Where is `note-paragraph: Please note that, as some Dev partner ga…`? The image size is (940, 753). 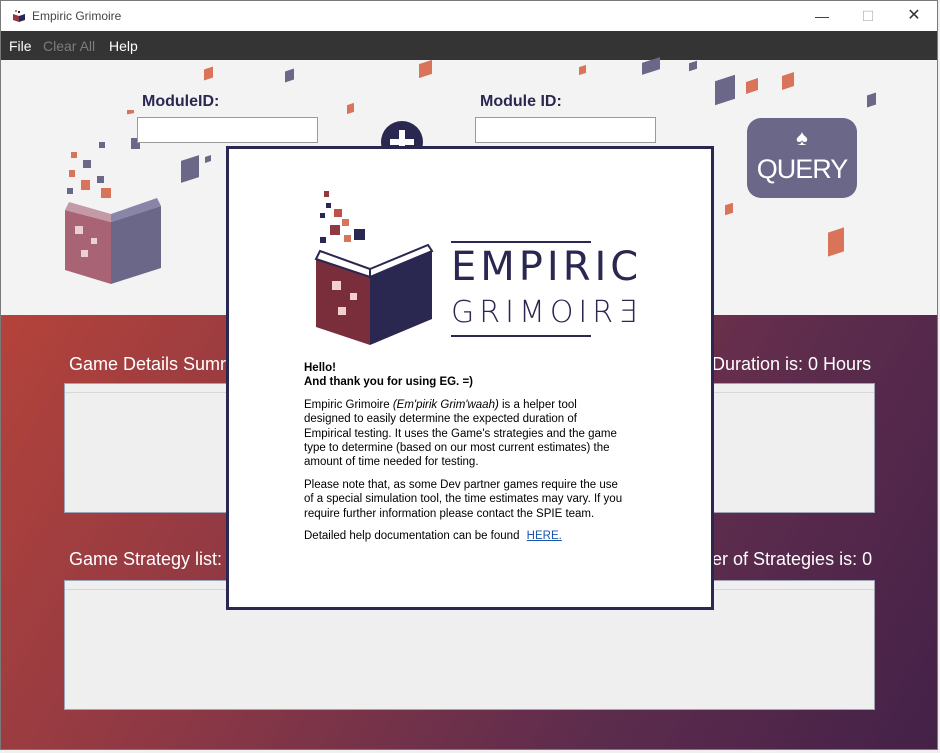 note-paragraph: Please note that, as some Dev partner ga… is located at coordinates (463, 499).